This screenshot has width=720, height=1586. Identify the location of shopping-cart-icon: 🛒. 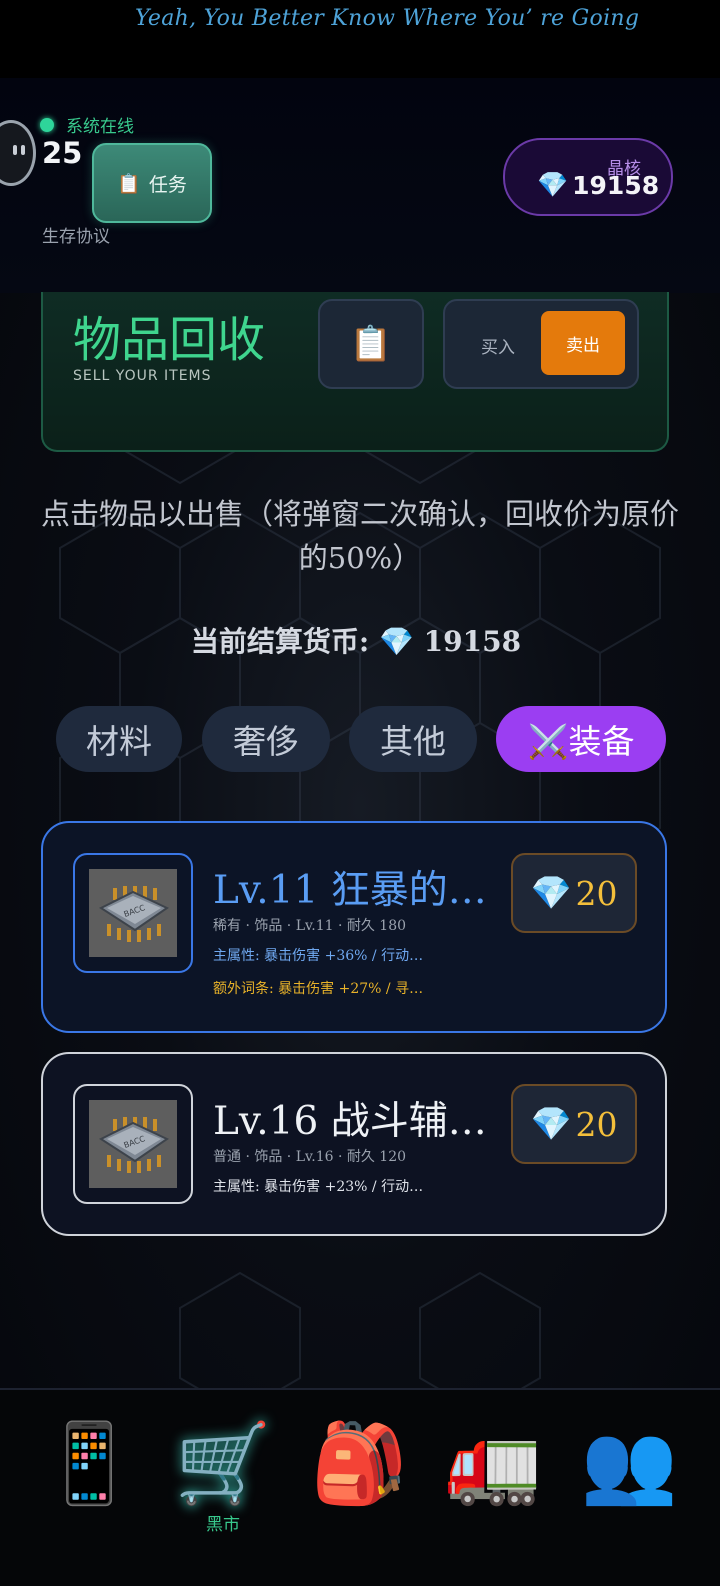
(223, 1464).